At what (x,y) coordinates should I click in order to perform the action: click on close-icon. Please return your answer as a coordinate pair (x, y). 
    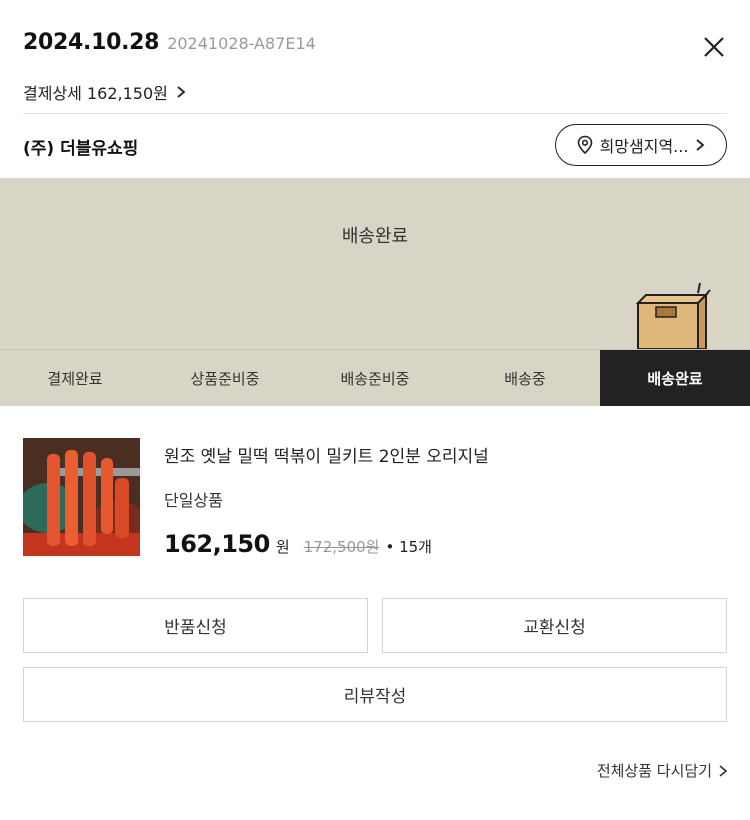
    Looking at the image, I should click on (714, 47).